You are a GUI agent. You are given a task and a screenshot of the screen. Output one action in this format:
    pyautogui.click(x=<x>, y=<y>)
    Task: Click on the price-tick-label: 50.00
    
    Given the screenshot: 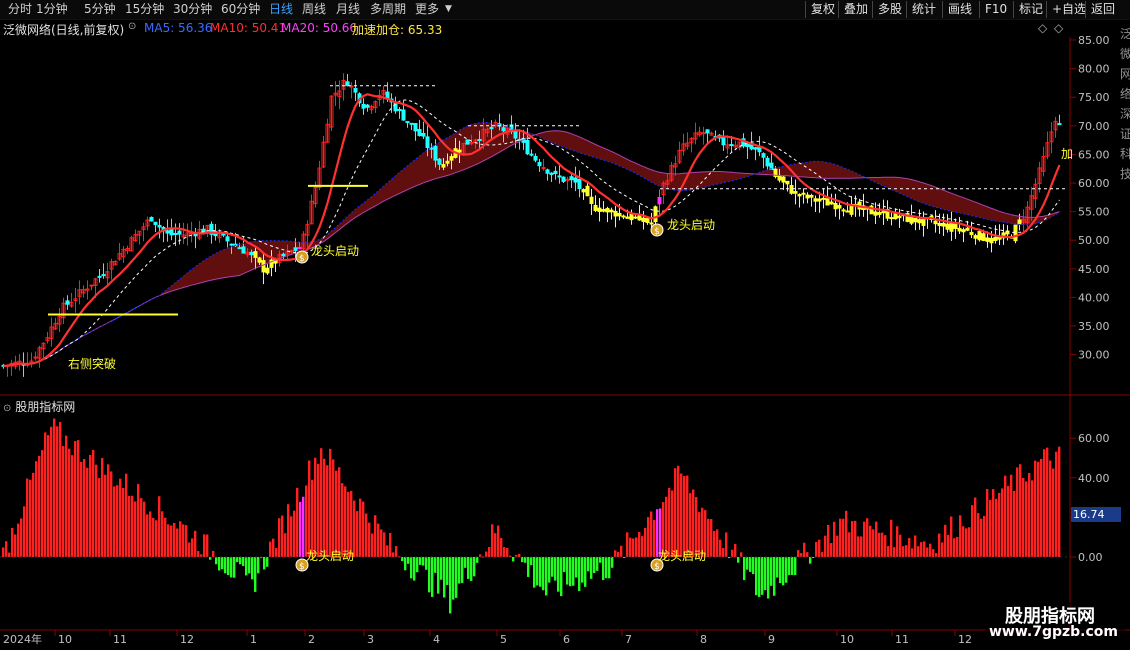 What is the action you would take?
    pyautogui.click(x=1094, y=240)
    